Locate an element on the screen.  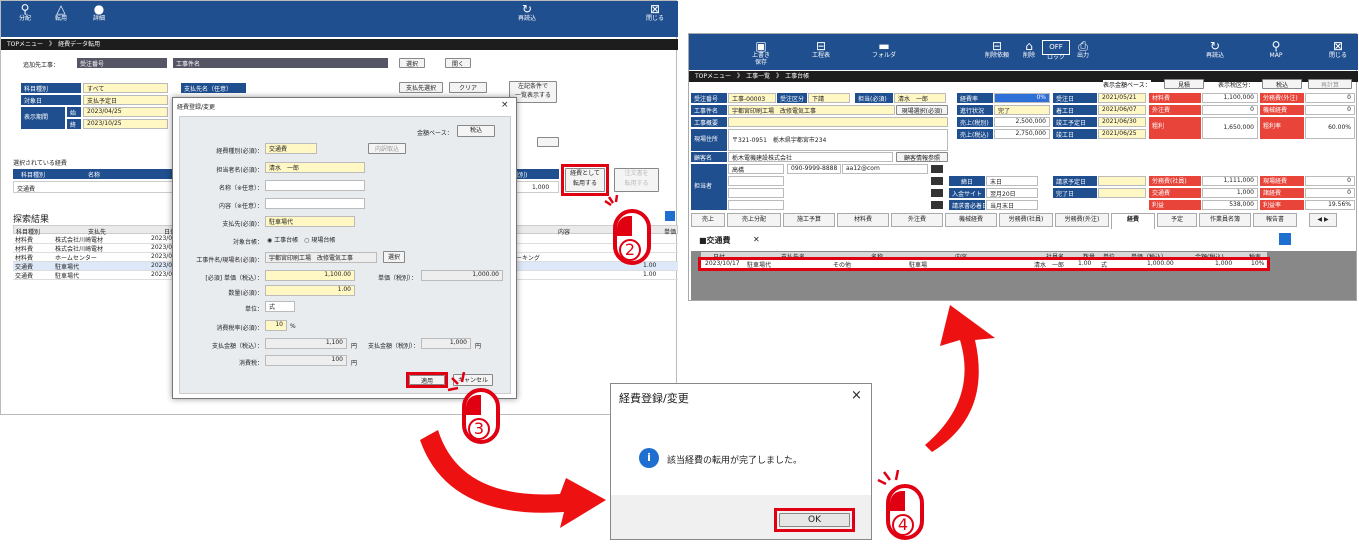
mouse-icon-3: 3 is located at coordinates (474, 411).